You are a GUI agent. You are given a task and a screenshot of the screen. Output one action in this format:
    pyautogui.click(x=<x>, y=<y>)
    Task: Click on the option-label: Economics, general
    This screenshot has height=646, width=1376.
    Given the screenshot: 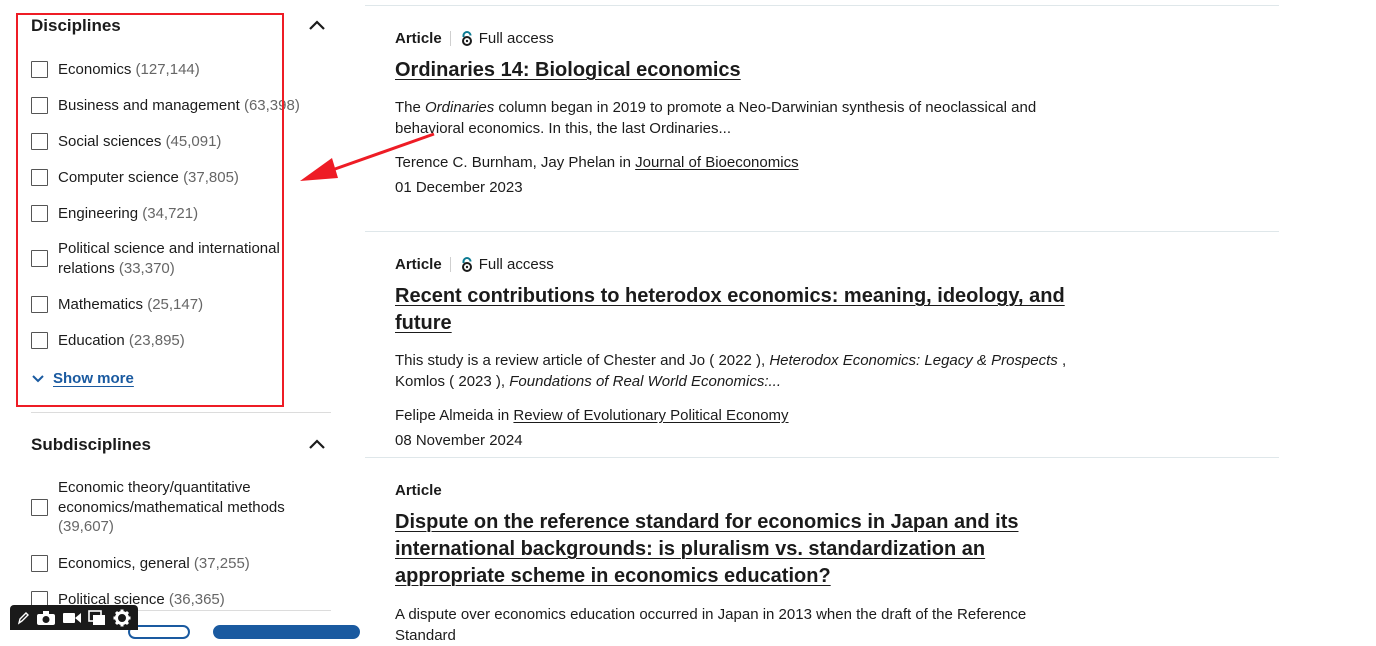 What is the action you would take?
    pyautogui.click(x=124, y=563)
    